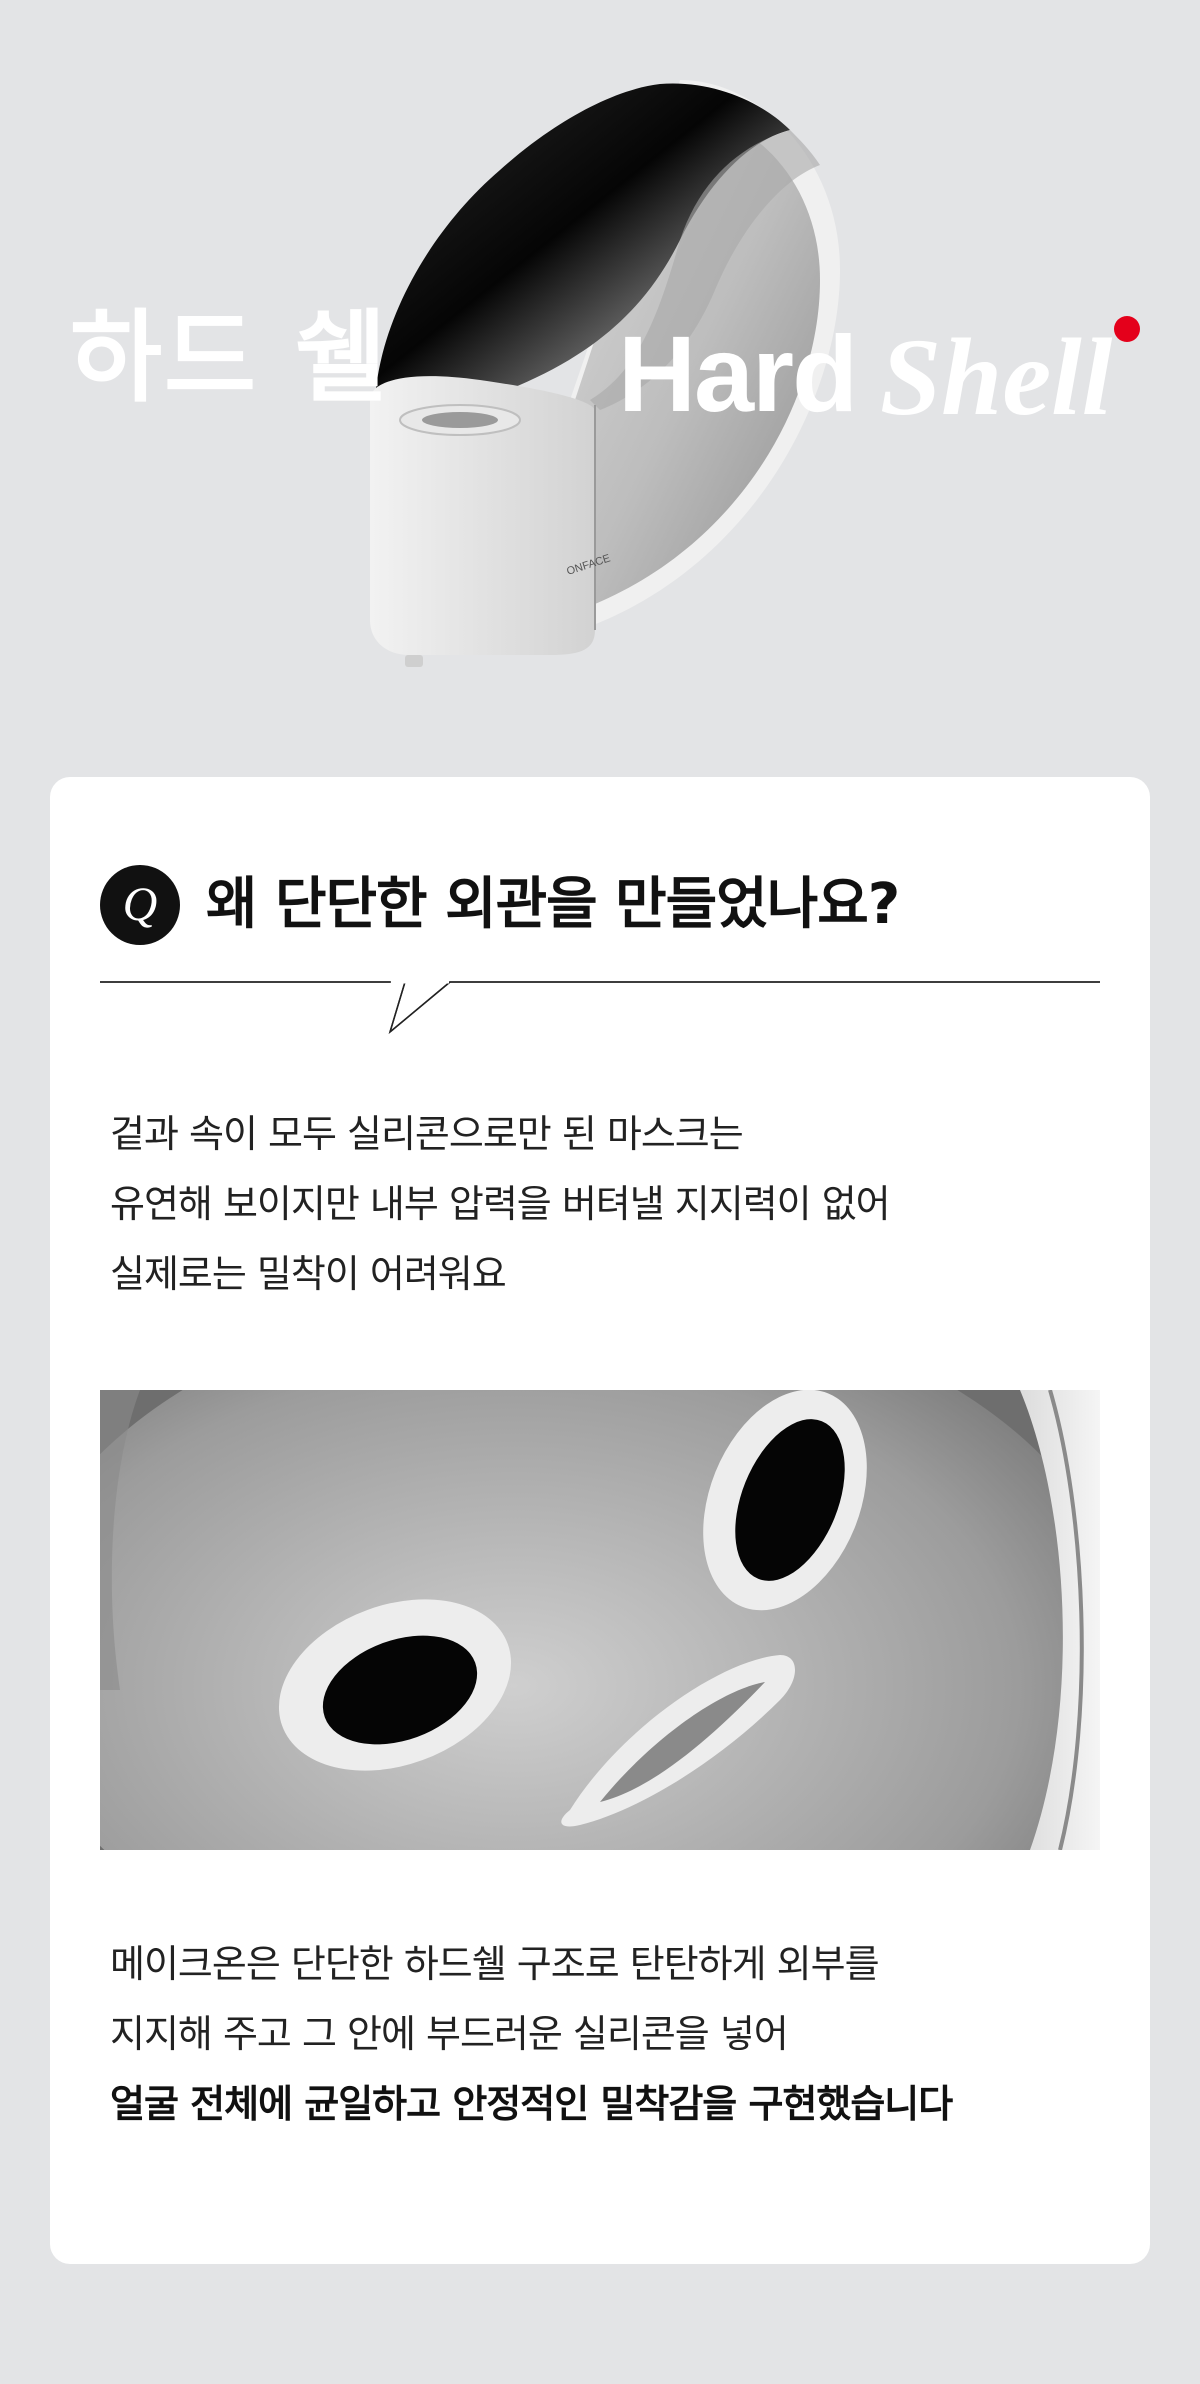 This screenshot has height=2384, width=1200. Describe the element at coordinates (140, 905) in the screenshot. I see `question-badge: Q` at that location.